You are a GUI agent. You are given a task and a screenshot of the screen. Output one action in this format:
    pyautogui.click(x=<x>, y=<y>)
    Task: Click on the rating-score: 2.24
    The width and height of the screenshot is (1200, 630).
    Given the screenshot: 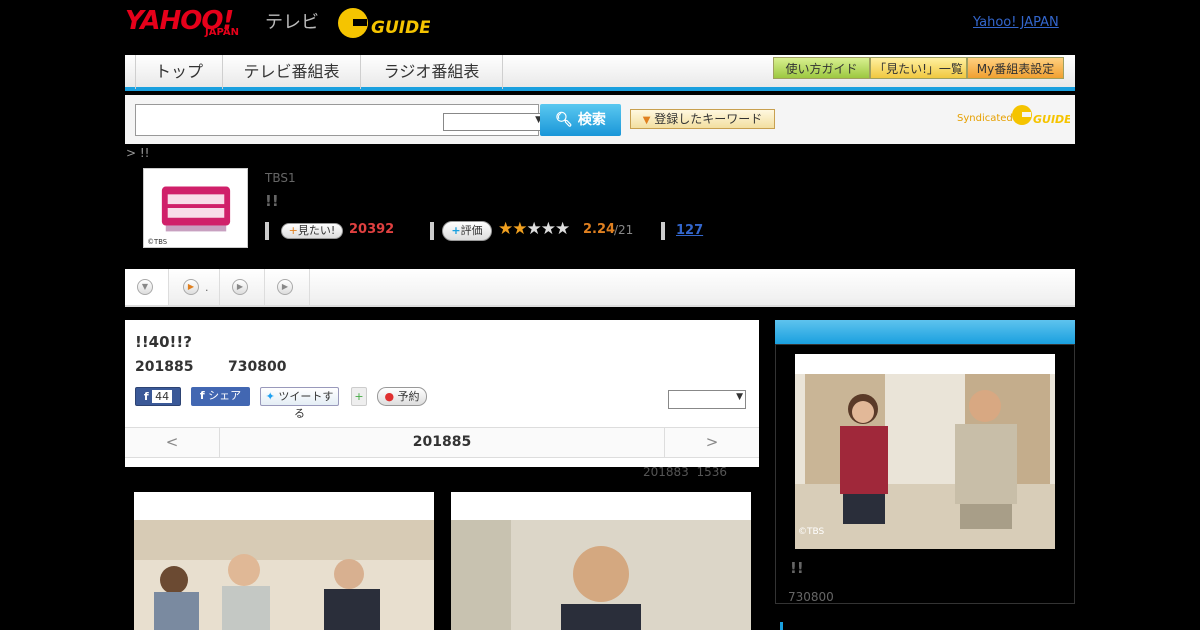 What is the action you would take?
    pyautogui.click(x=599, y=229)
    